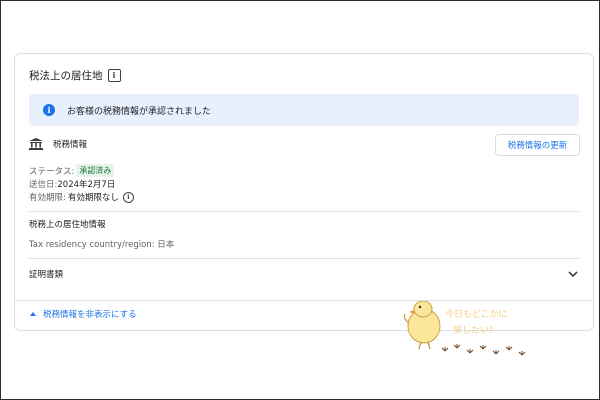  What do you see at coordinates (43, 185) in the screenshot?
I see `sent-date-label: 送信日:` at bounding box center [43, 185].